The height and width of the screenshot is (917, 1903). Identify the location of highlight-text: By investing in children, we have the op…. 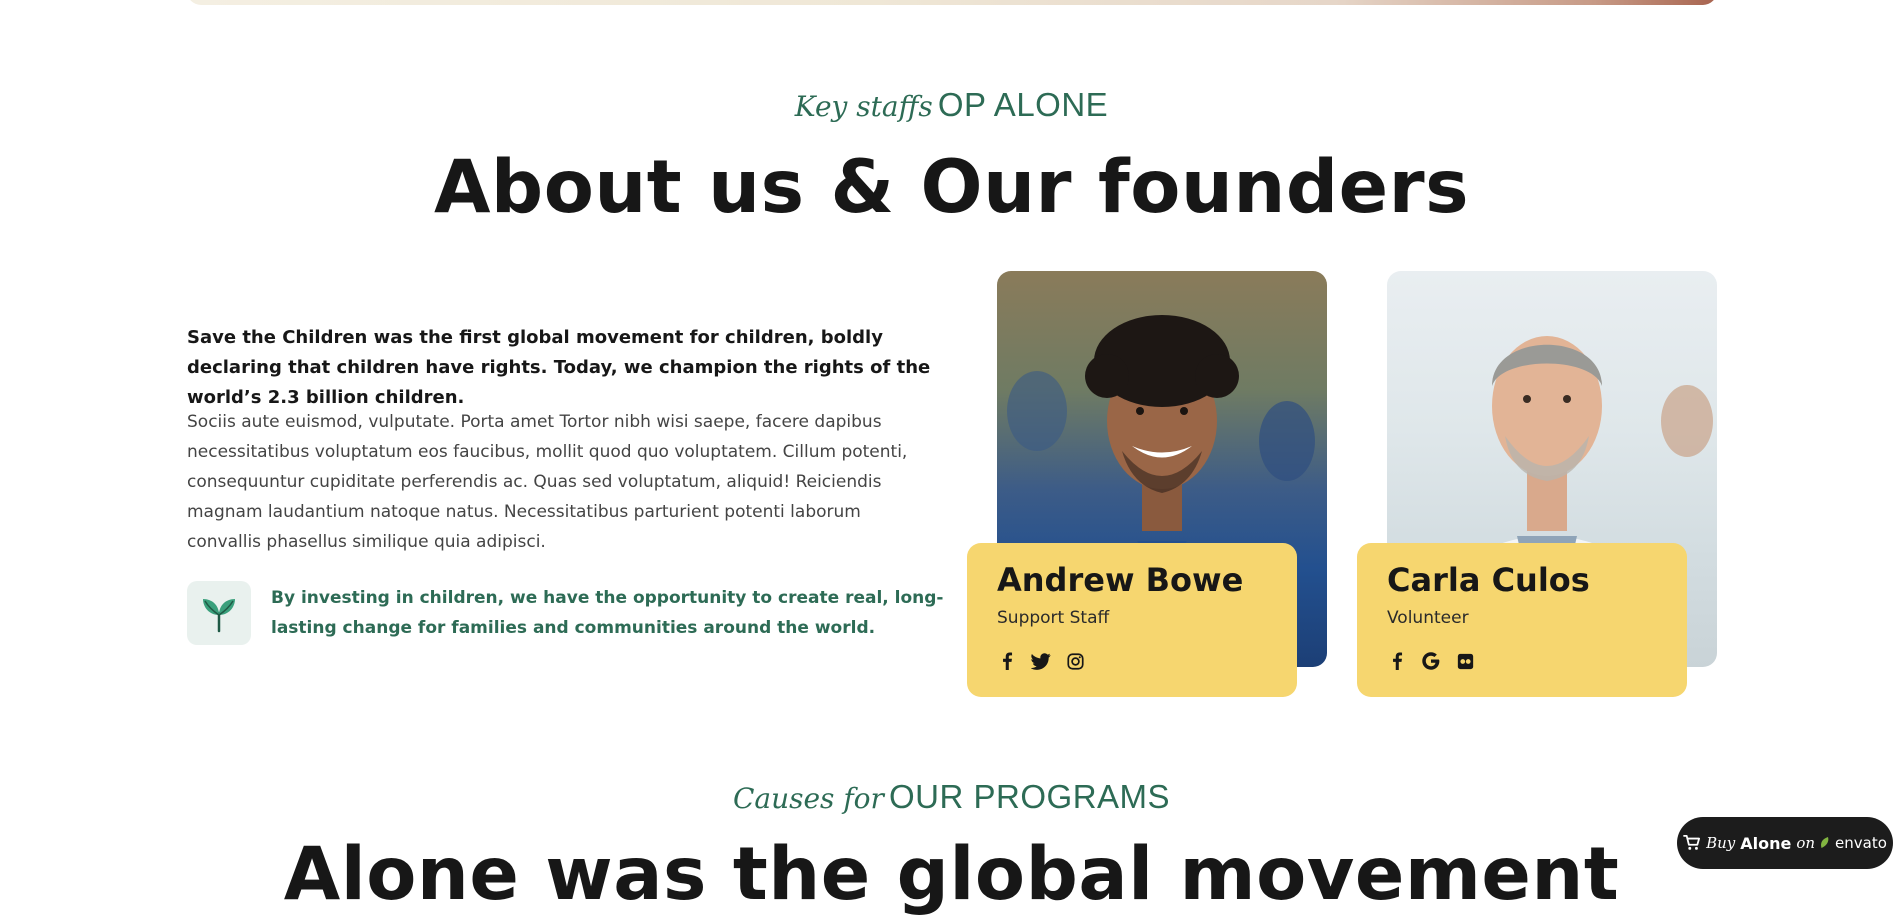
(607, 613).